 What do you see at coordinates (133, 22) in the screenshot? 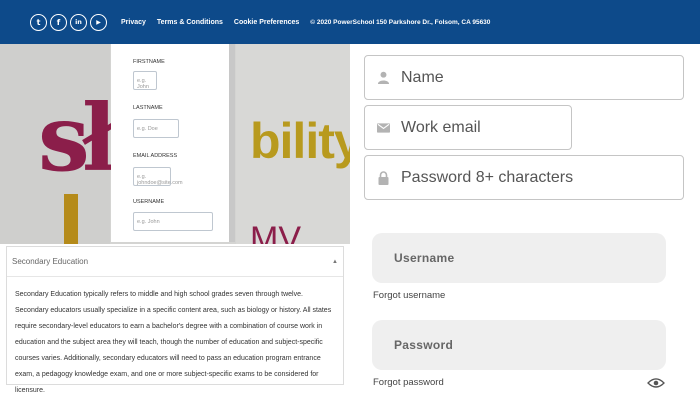
I see `privacy-link: Privacy` at bounding box center [133, 22].